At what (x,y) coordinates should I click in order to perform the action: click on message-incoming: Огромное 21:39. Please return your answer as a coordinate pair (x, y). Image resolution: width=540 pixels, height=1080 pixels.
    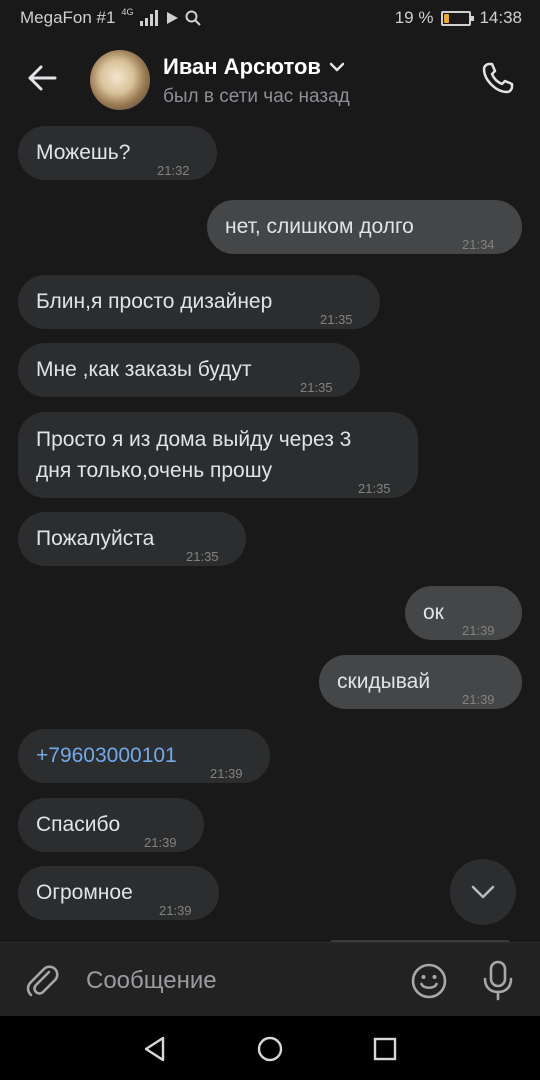
    Looking at the image, I should click on (118, 893).